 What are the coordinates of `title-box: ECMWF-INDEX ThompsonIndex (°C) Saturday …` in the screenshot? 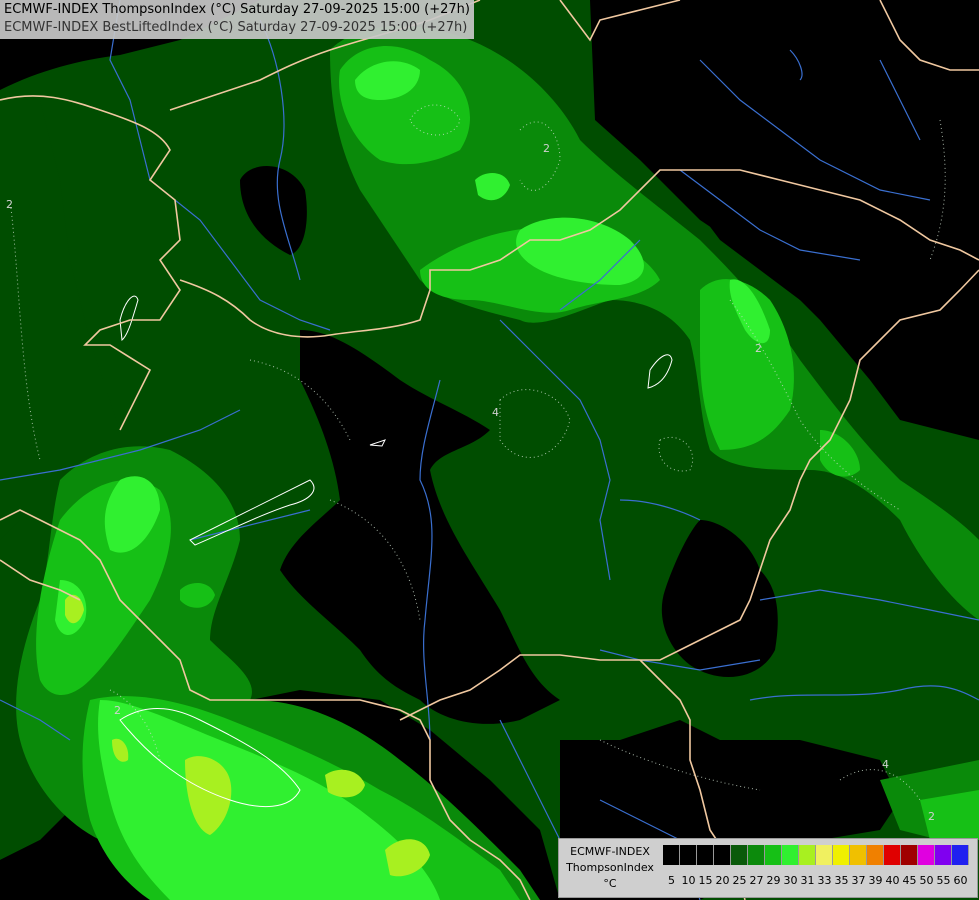 It's located at (237, 19).